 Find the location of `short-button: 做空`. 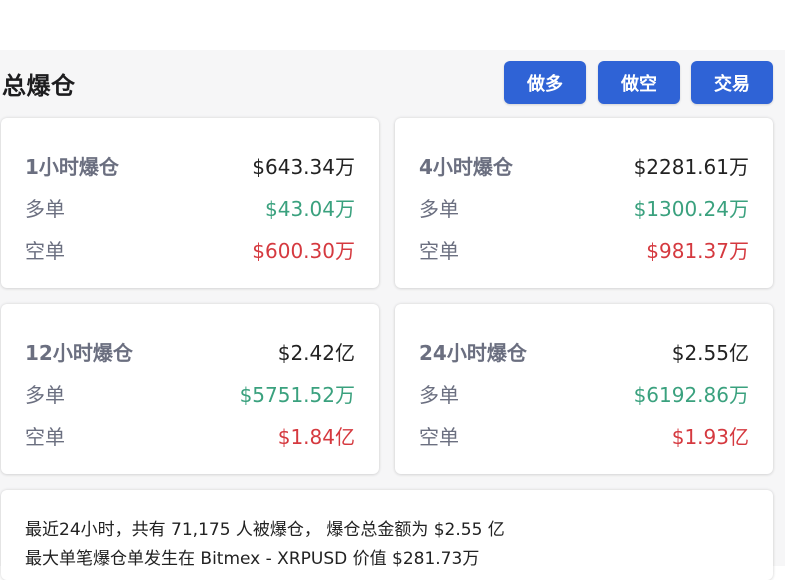

short-button: 做空 is located at coordinates (639, 82).